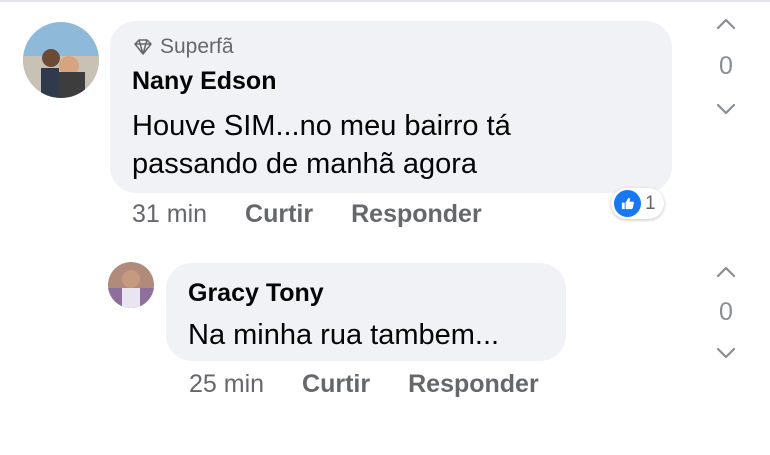  What do you see at coordinates (256, 293) in the screenshot?
I see `author-name: Gracy Tony` at bounding box center [256, 293].